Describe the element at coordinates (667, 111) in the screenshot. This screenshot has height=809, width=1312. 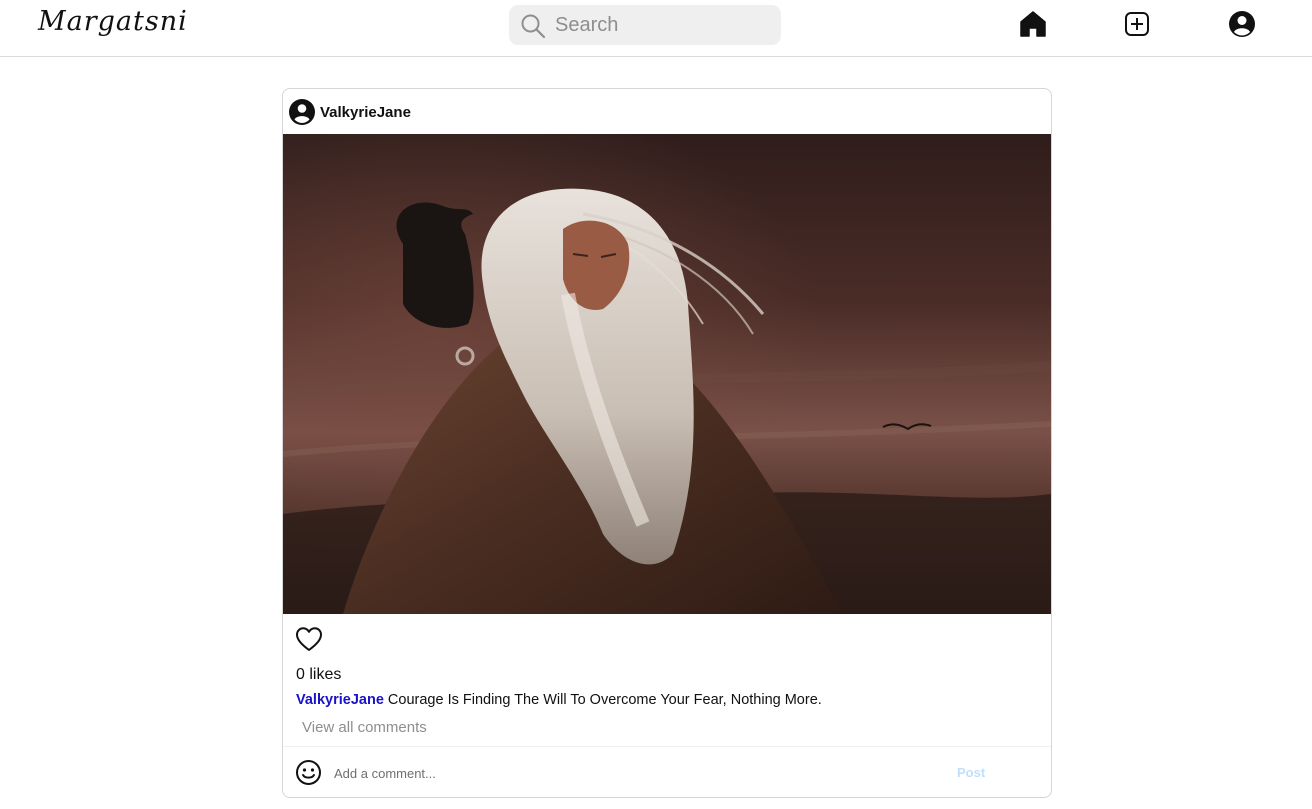
I see `post-header: ValkyrieJane` at that location.